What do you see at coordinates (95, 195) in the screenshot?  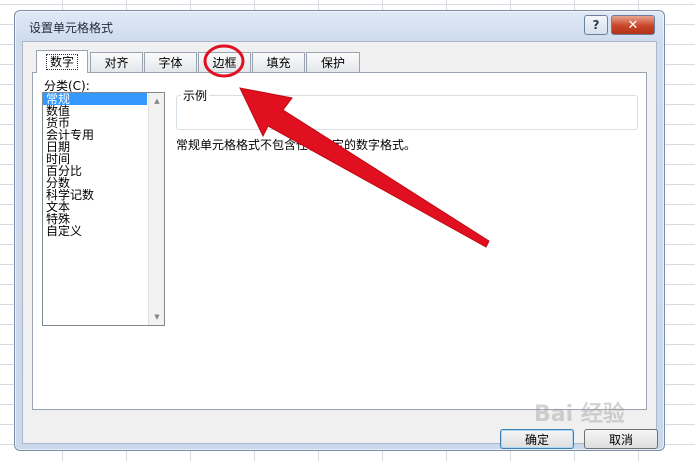 I see `category-item-scientific: 科学记数` at bounding box center [95, 195].